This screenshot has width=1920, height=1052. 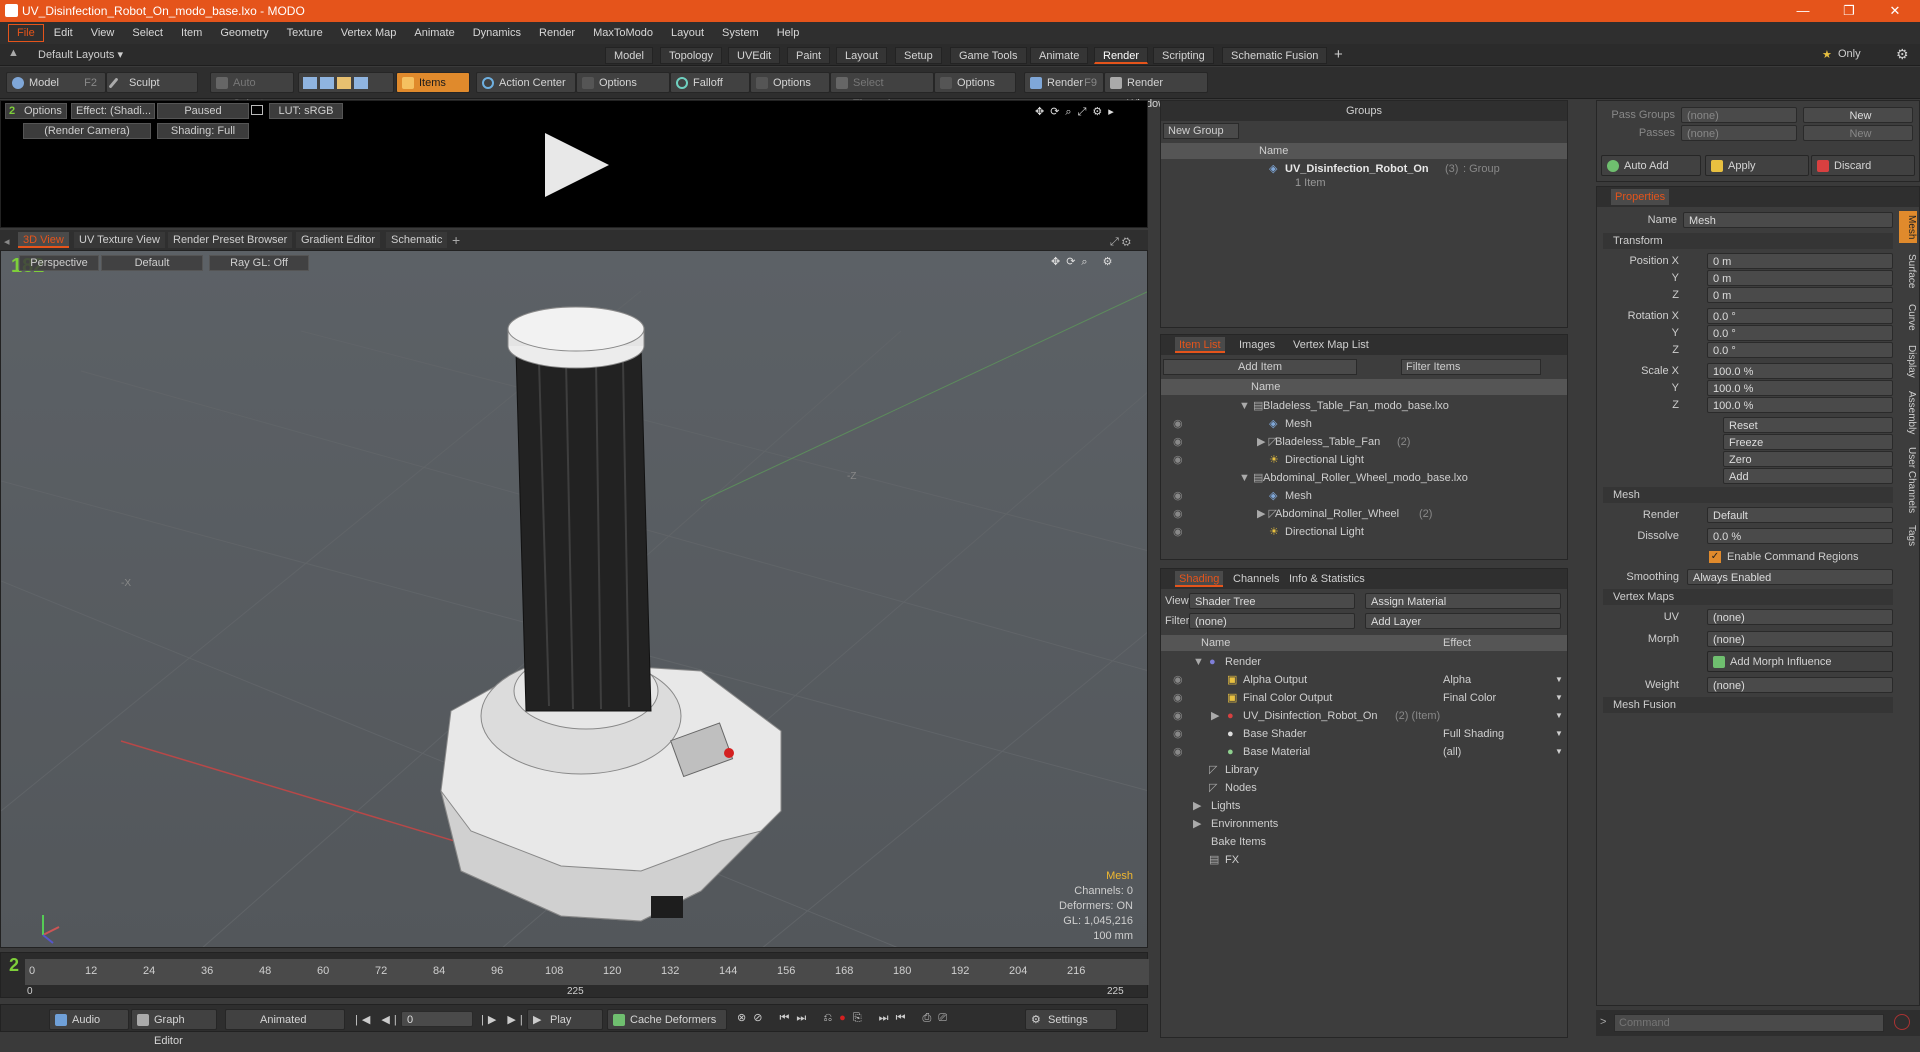 What do you see at coordinates (203, 131) in the screenshot?
I see `shading-dropdown: Shading: Full` at bounding box center [203, 131].